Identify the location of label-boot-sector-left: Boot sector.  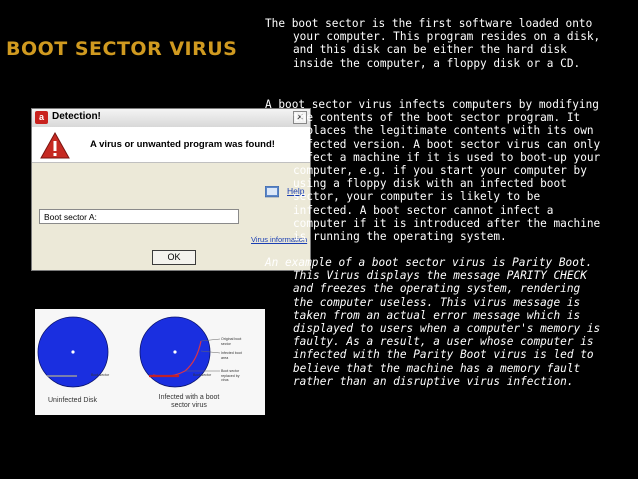
(100, 375).